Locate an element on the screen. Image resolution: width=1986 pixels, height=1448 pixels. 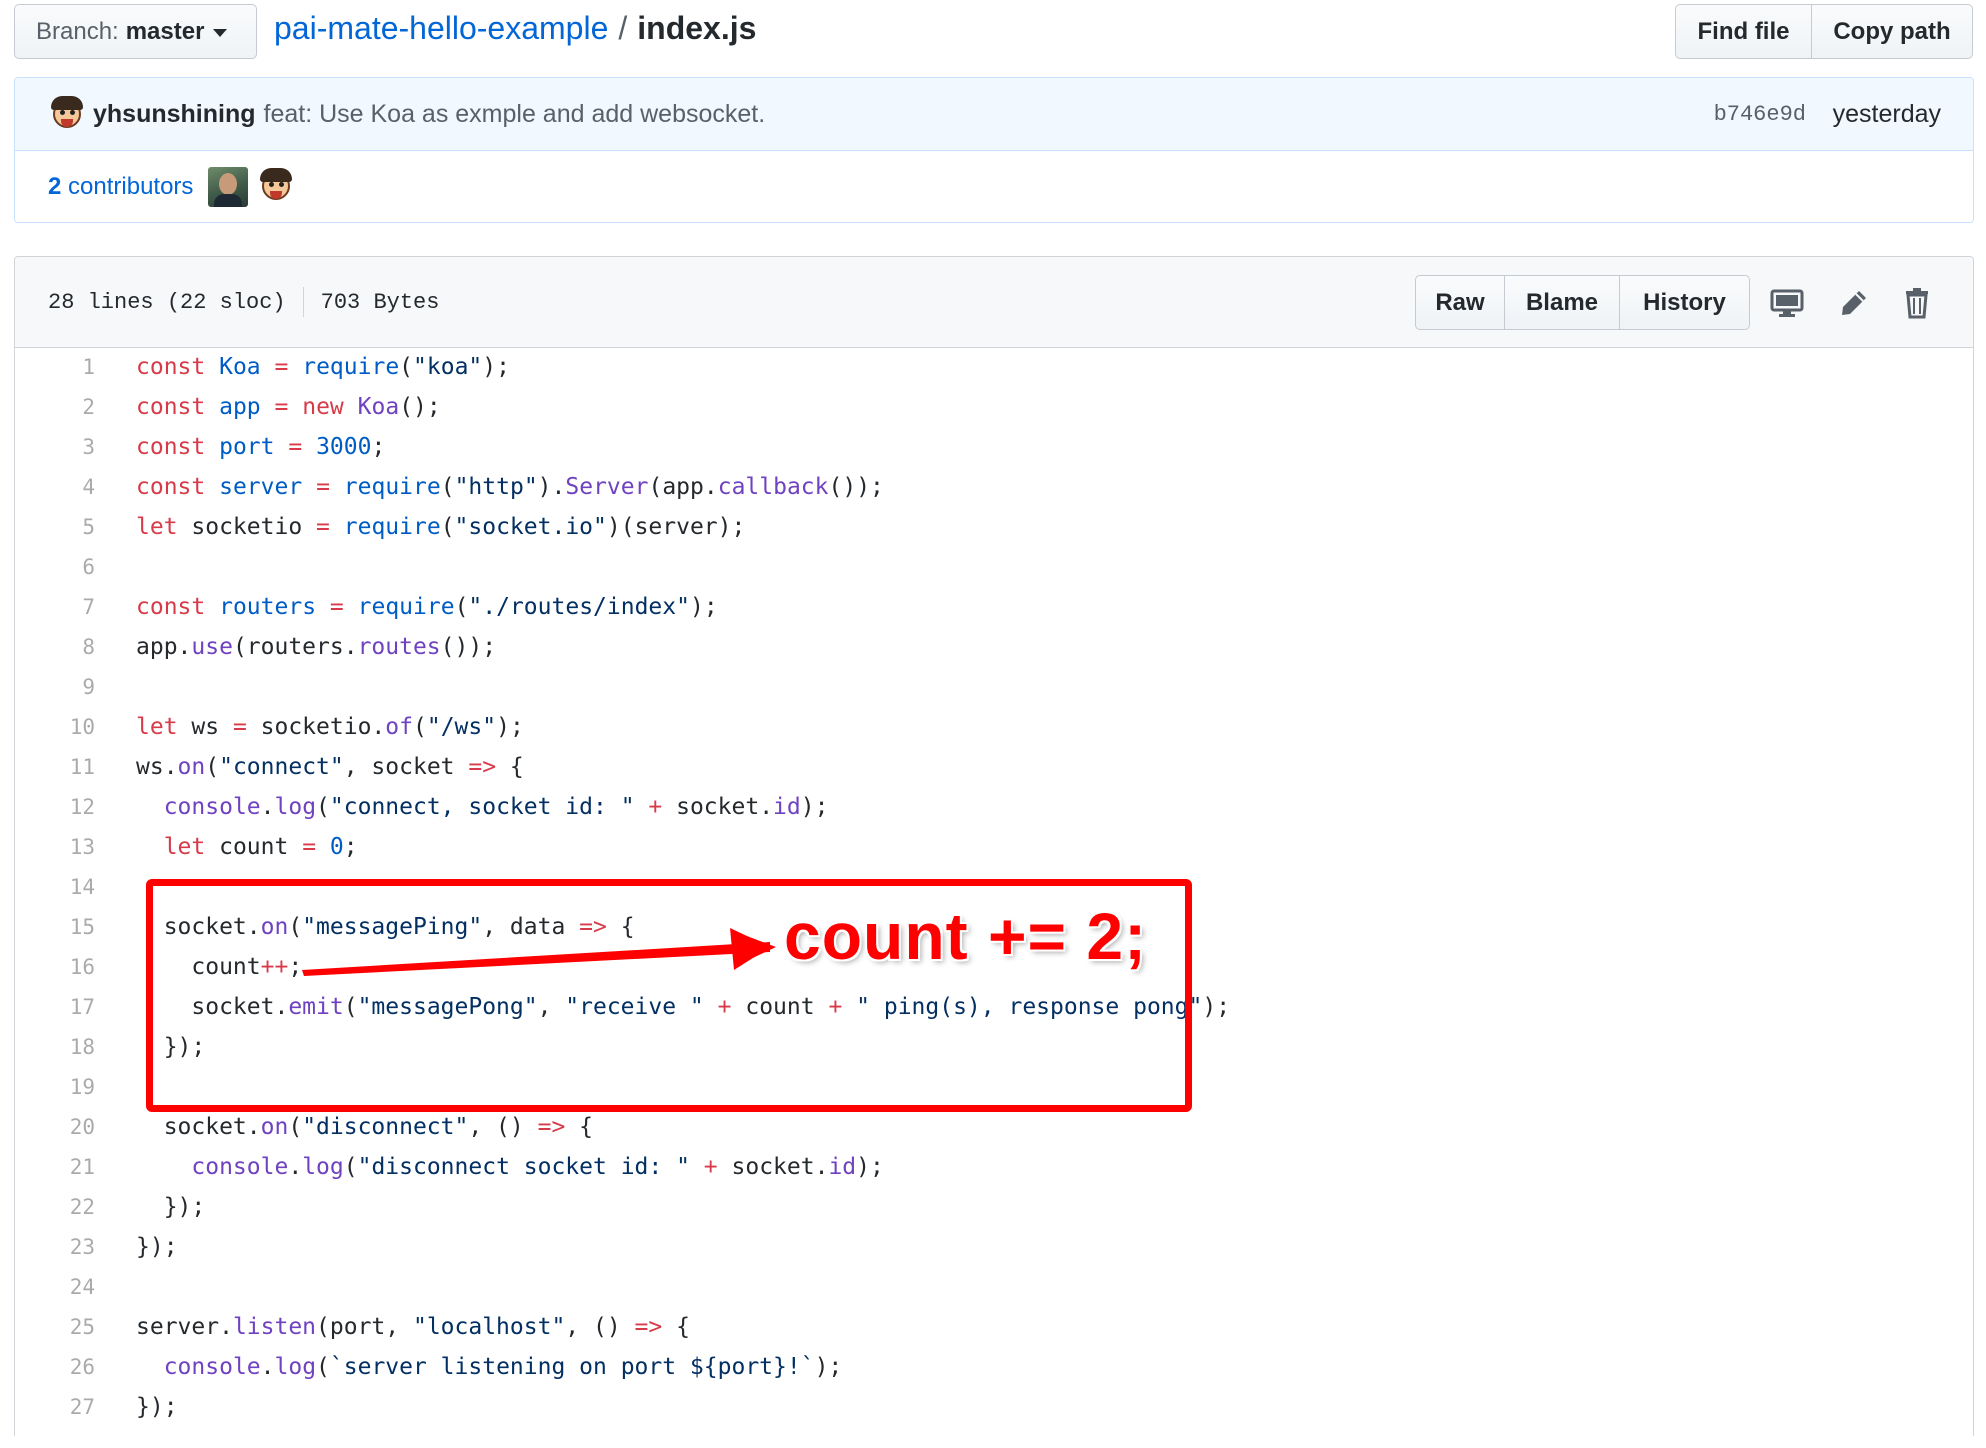
line-number: 14 is located at coordinates (55, 887).